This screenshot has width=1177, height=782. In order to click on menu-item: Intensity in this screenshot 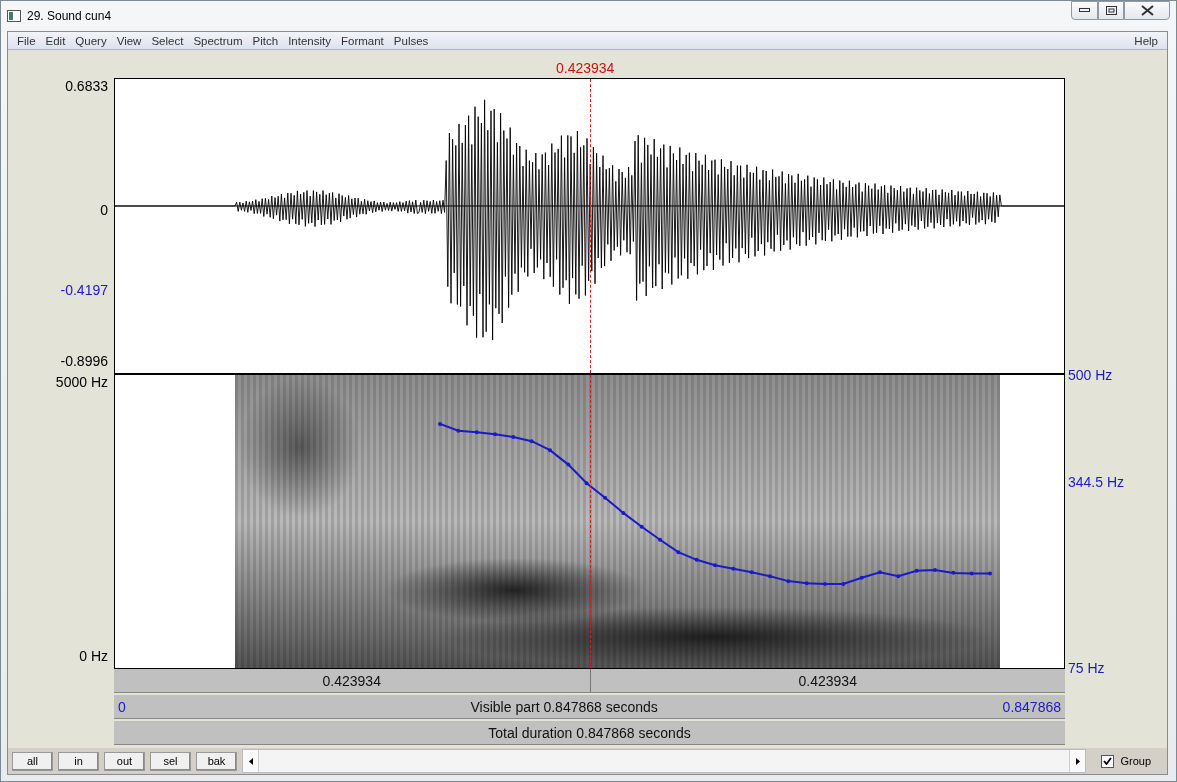, I will do `click(309, 40)`.